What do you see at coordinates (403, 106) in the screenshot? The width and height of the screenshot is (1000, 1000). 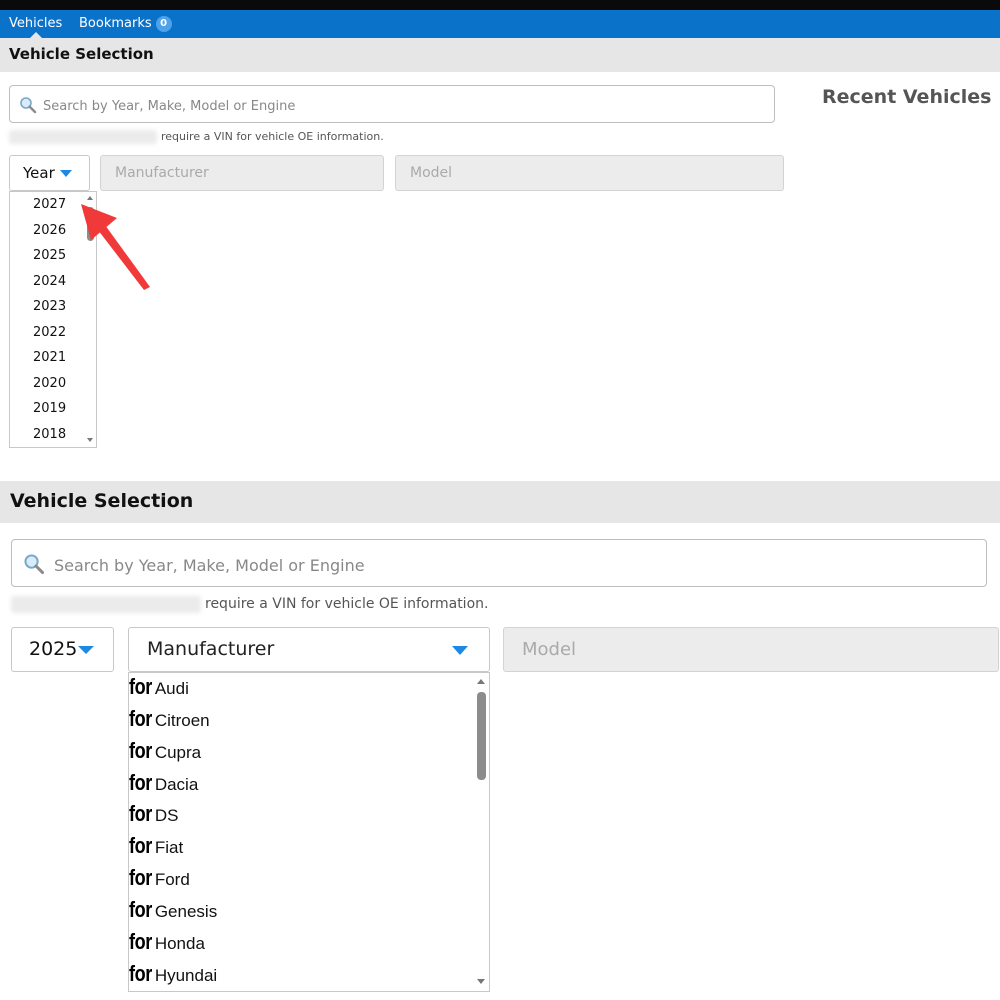 I see `vehicle-search-input` at bounding box center [403, 106].